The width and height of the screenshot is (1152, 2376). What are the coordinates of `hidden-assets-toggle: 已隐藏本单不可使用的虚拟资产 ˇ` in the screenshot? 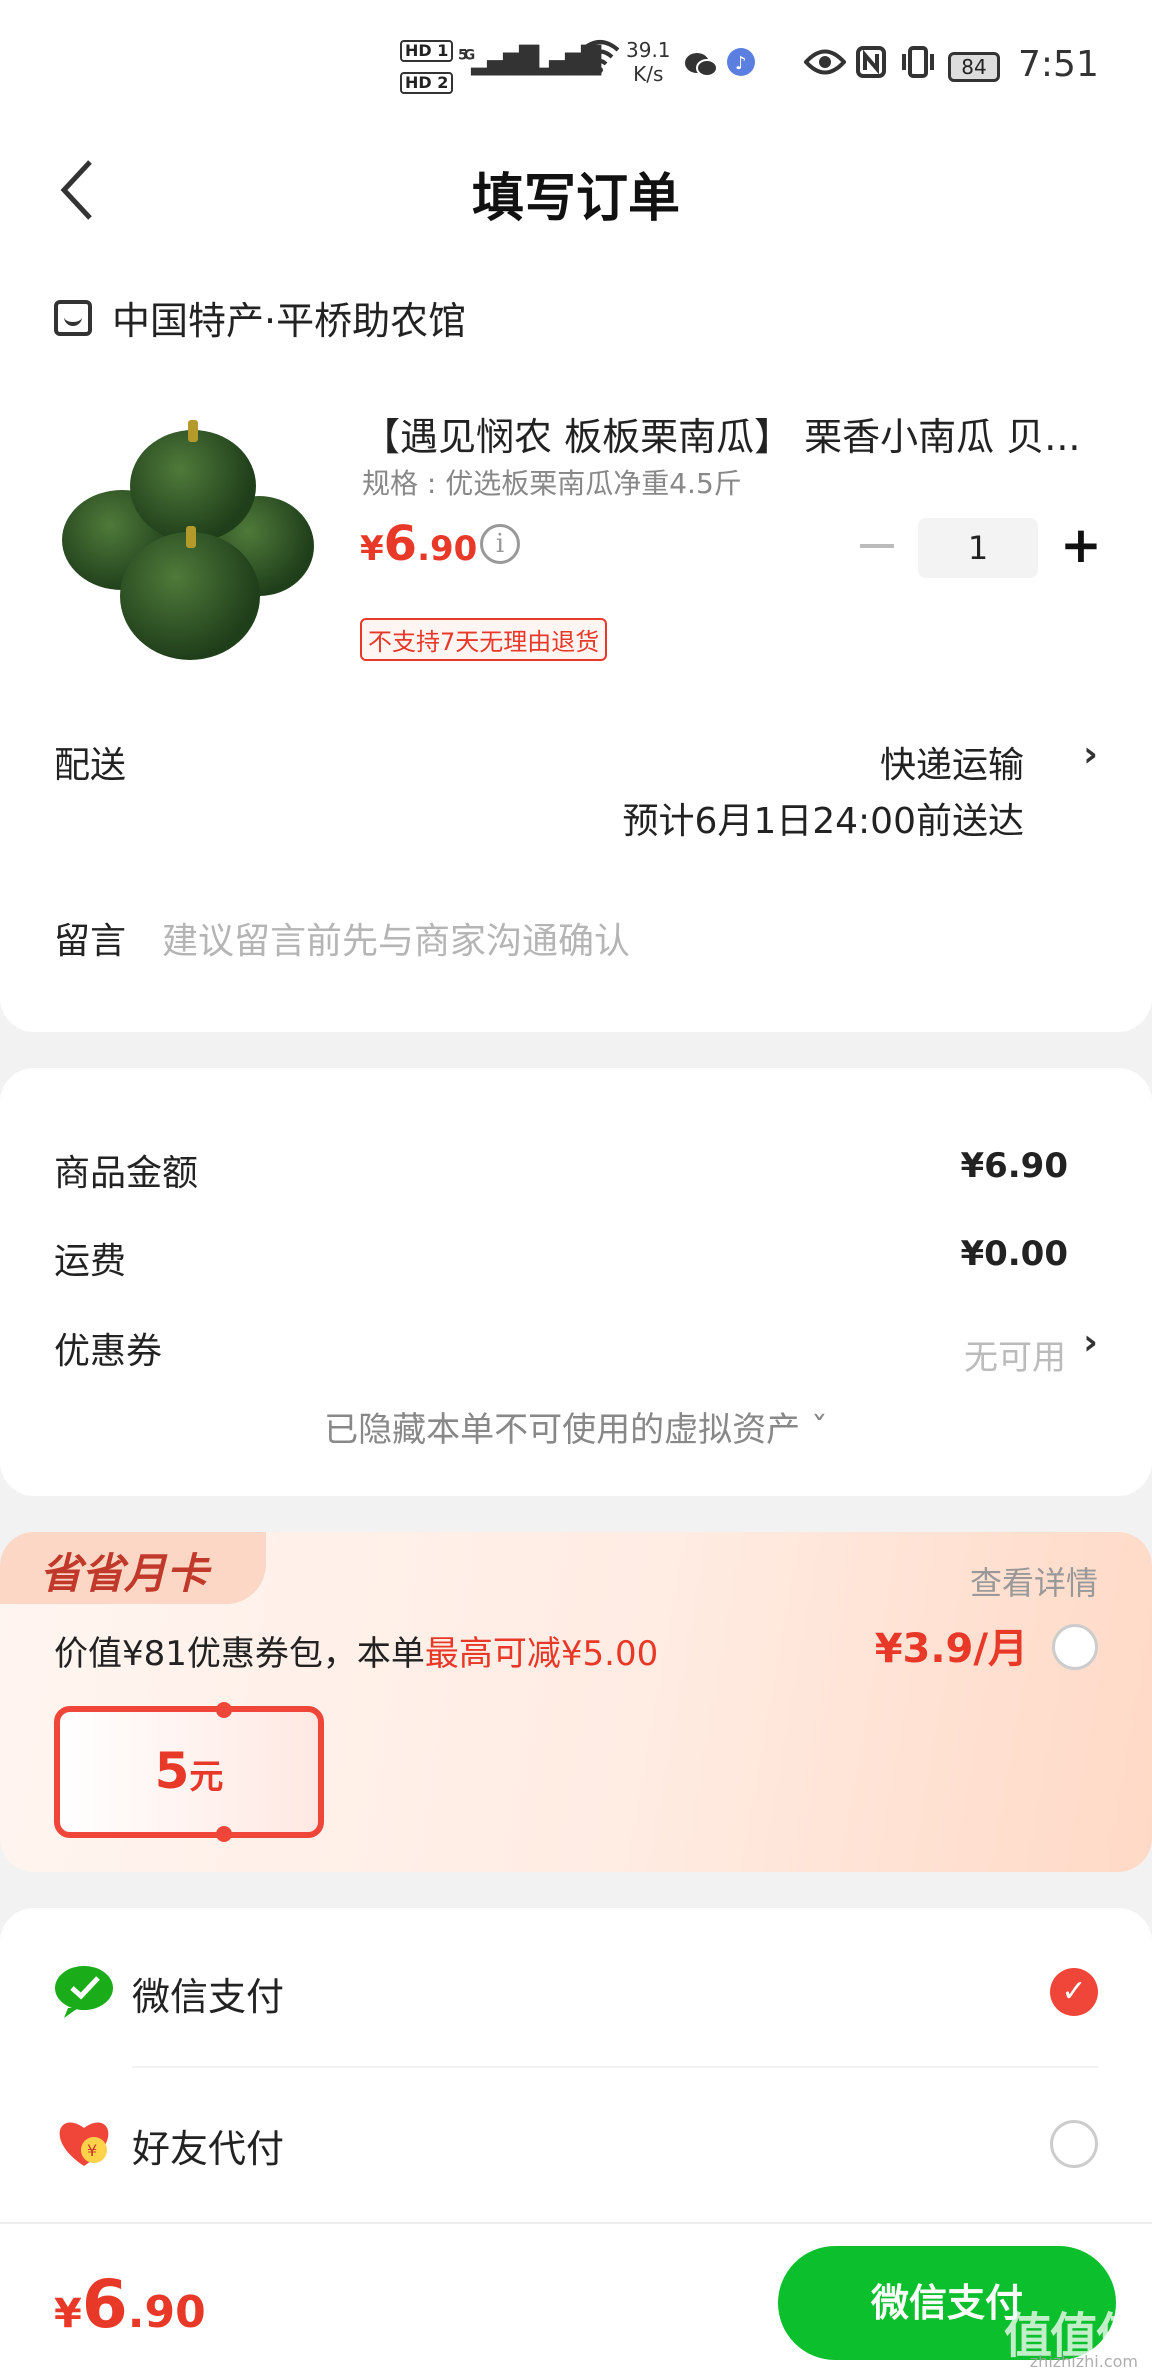 It's located at (576, 1426).